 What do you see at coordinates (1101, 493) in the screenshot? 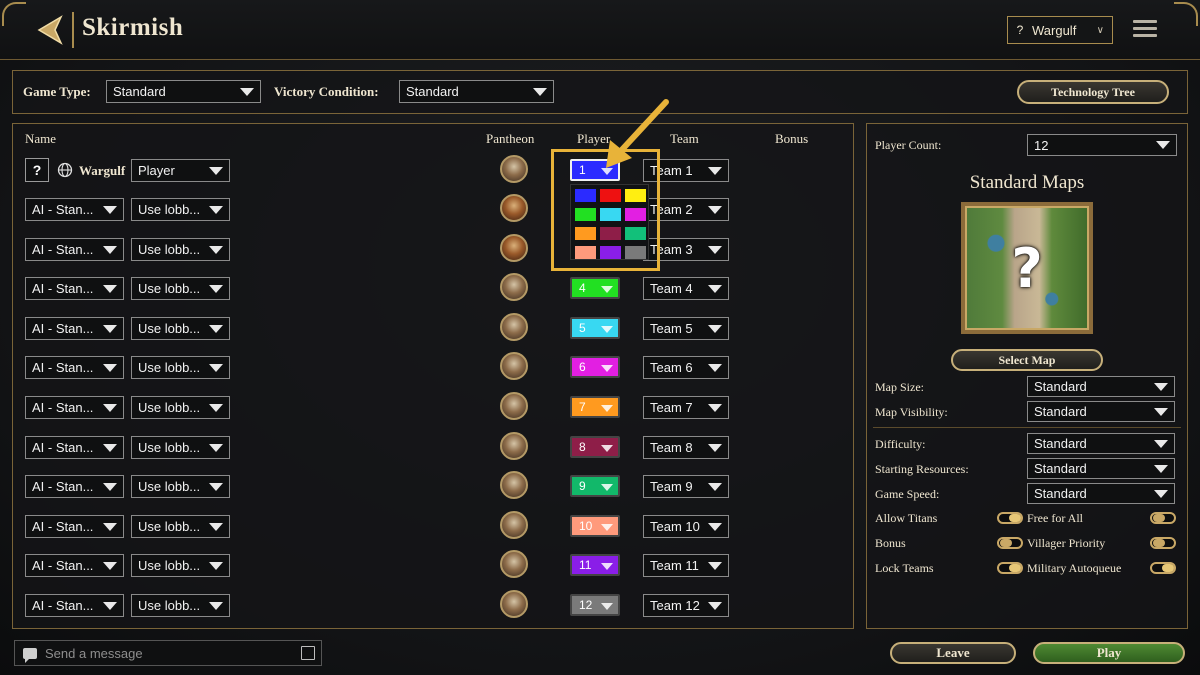
I see `game-speed-select: Standard` at bounding box center [1101, 493].